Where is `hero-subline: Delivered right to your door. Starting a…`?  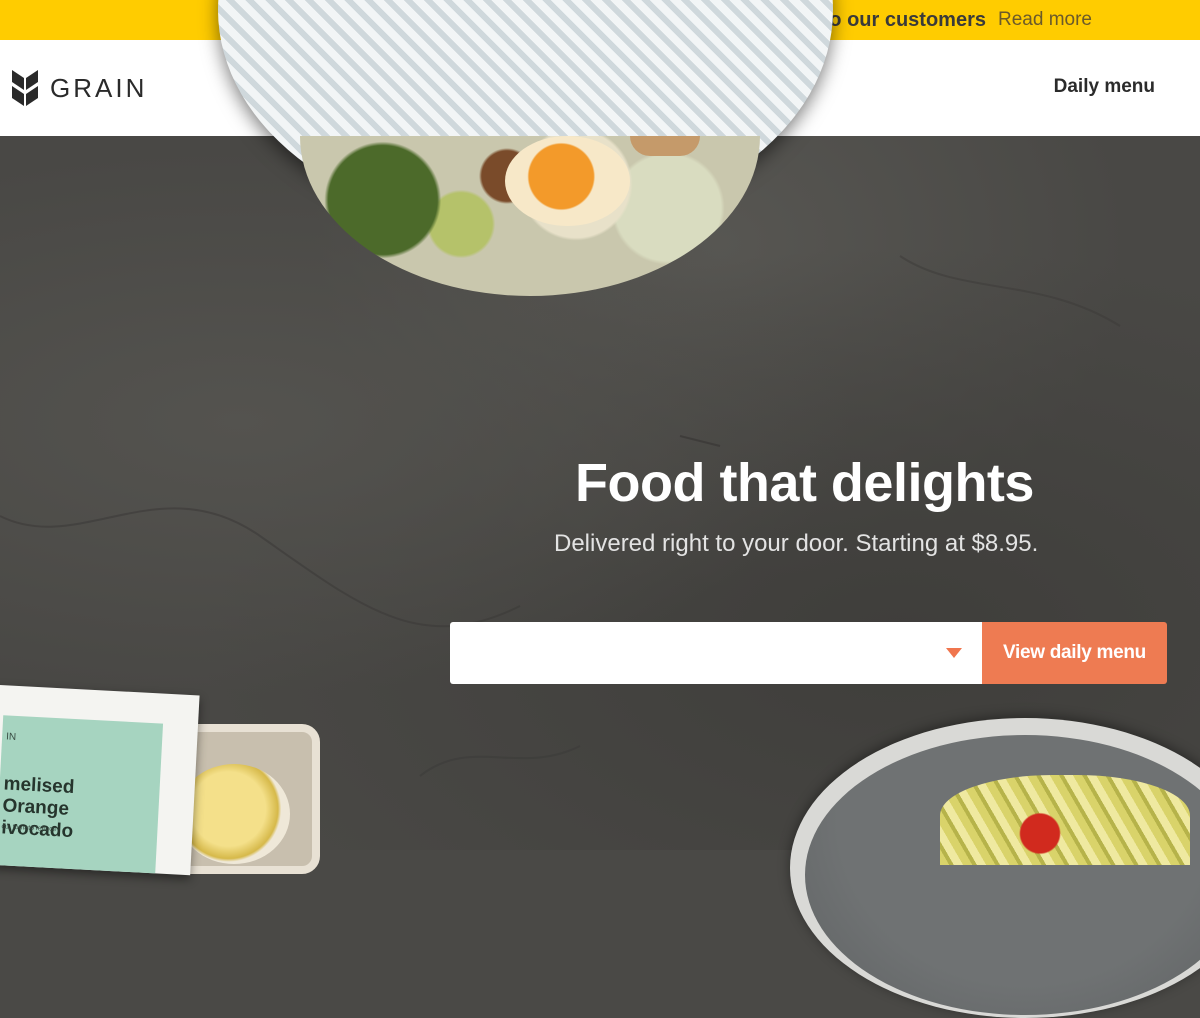
hero-subline: Delivered right to your door. Starting a… is located at coordinates (796, 543).